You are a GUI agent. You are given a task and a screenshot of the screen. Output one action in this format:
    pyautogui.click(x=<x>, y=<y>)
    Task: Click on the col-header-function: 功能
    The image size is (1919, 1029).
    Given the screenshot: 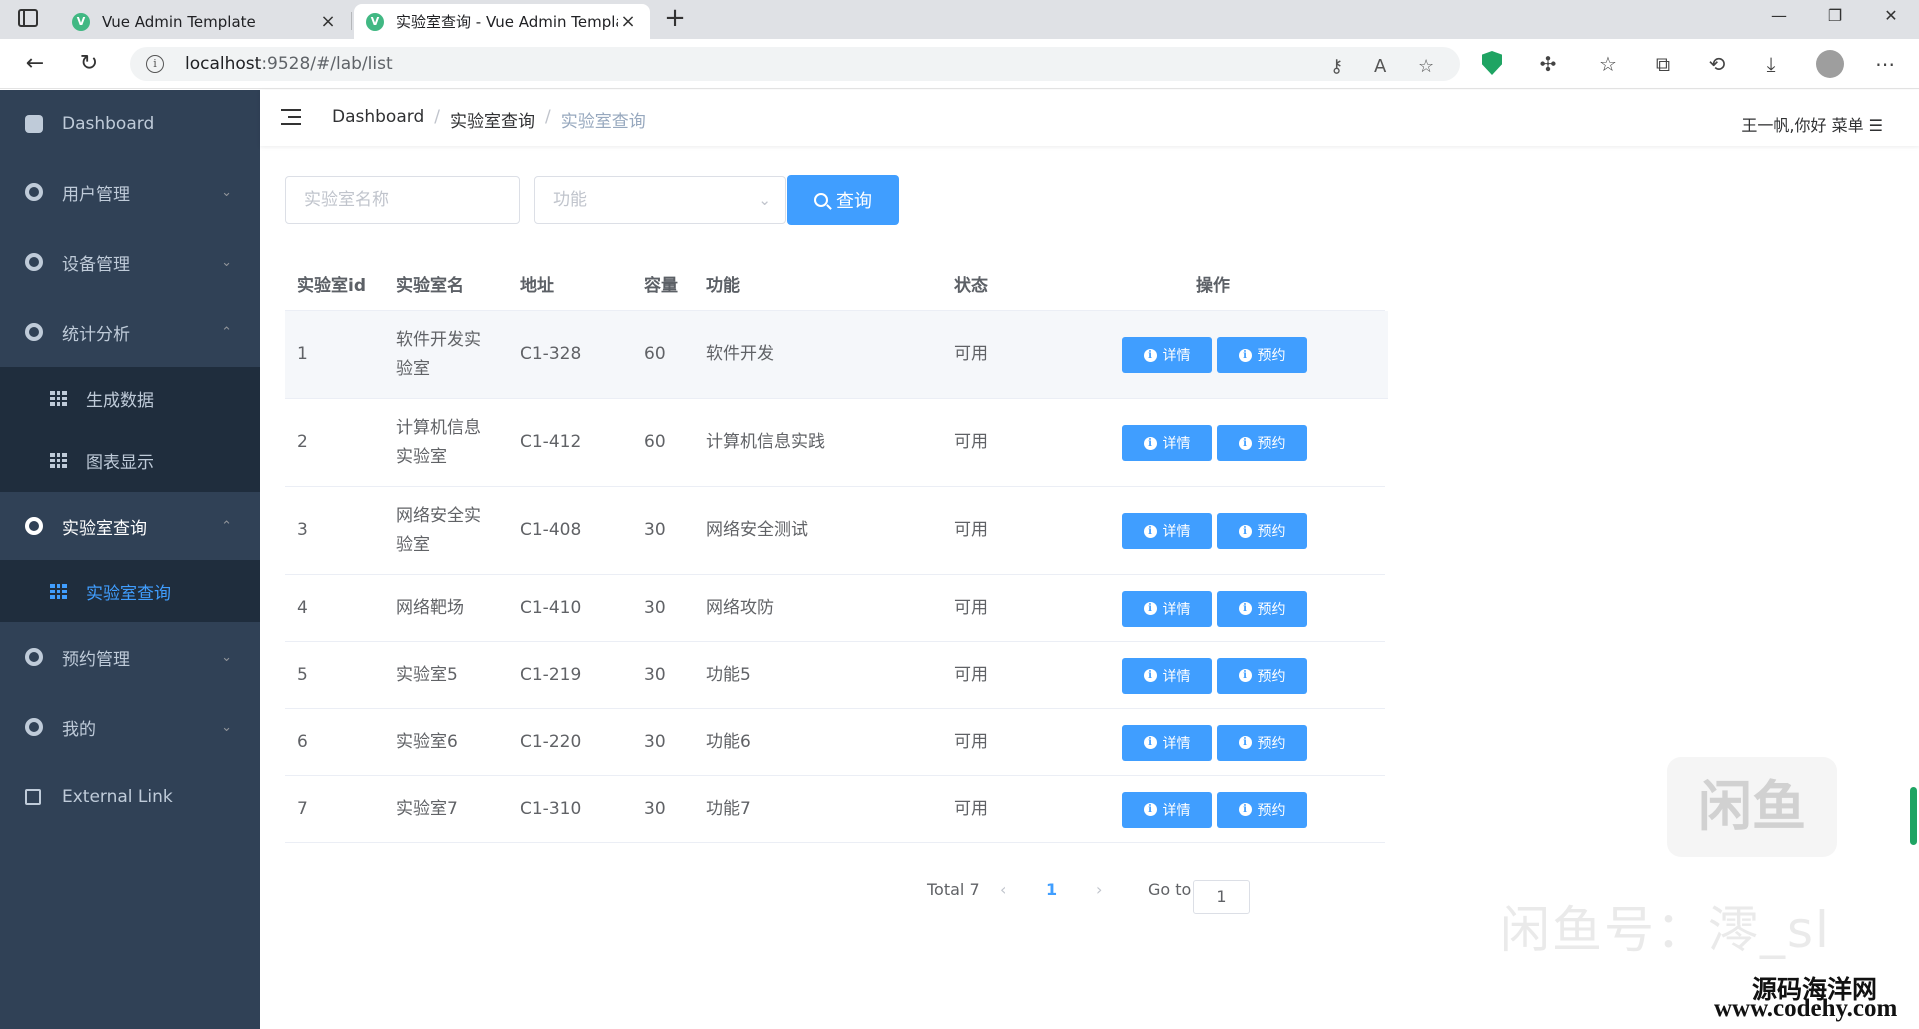 What is the action you would take?
    pyautogui.click(x=723, y=286)
    